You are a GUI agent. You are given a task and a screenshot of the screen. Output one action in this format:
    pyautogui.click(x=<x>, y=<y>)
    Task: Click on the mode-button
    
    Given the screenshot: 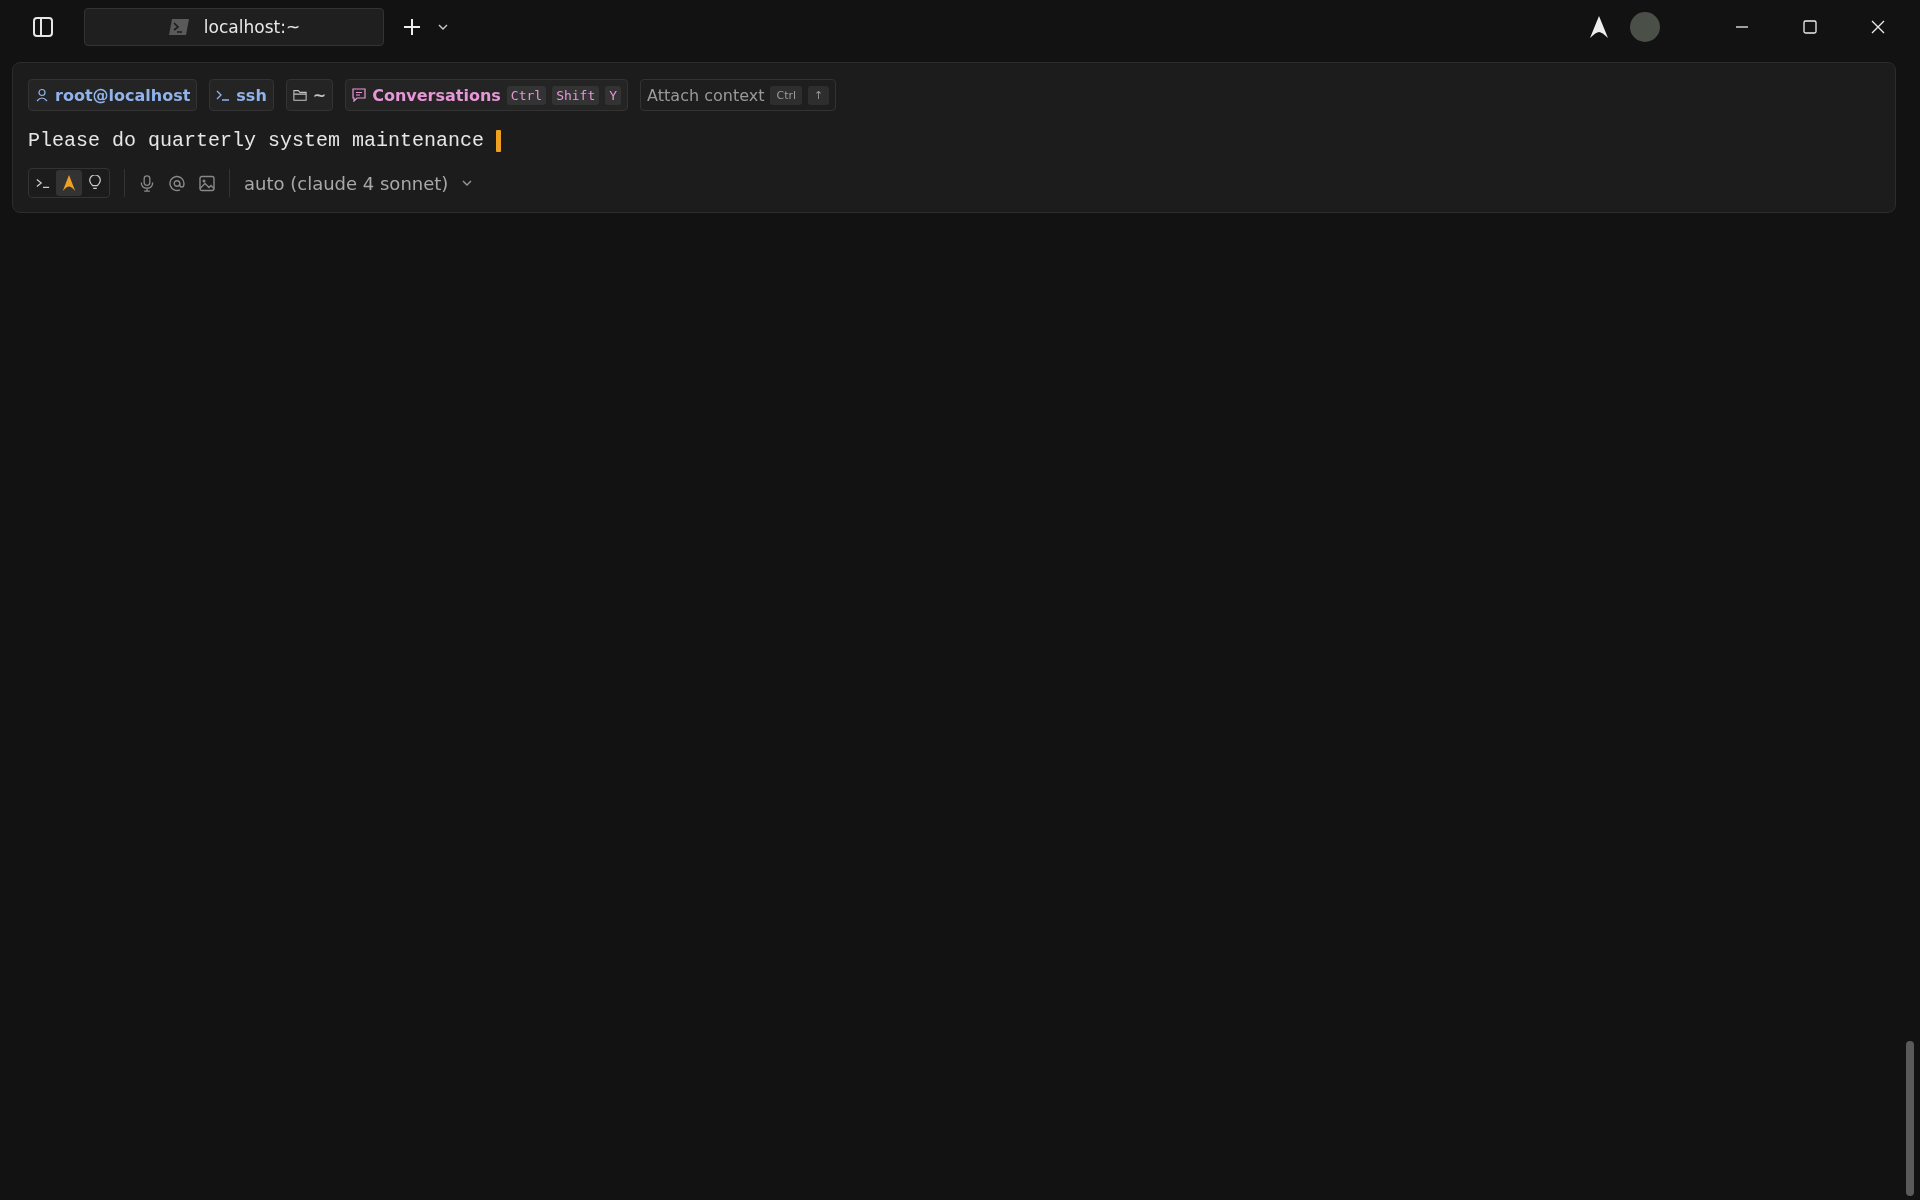 What is the action you would take?
    pyautogui.click(x=69, y=183)
    